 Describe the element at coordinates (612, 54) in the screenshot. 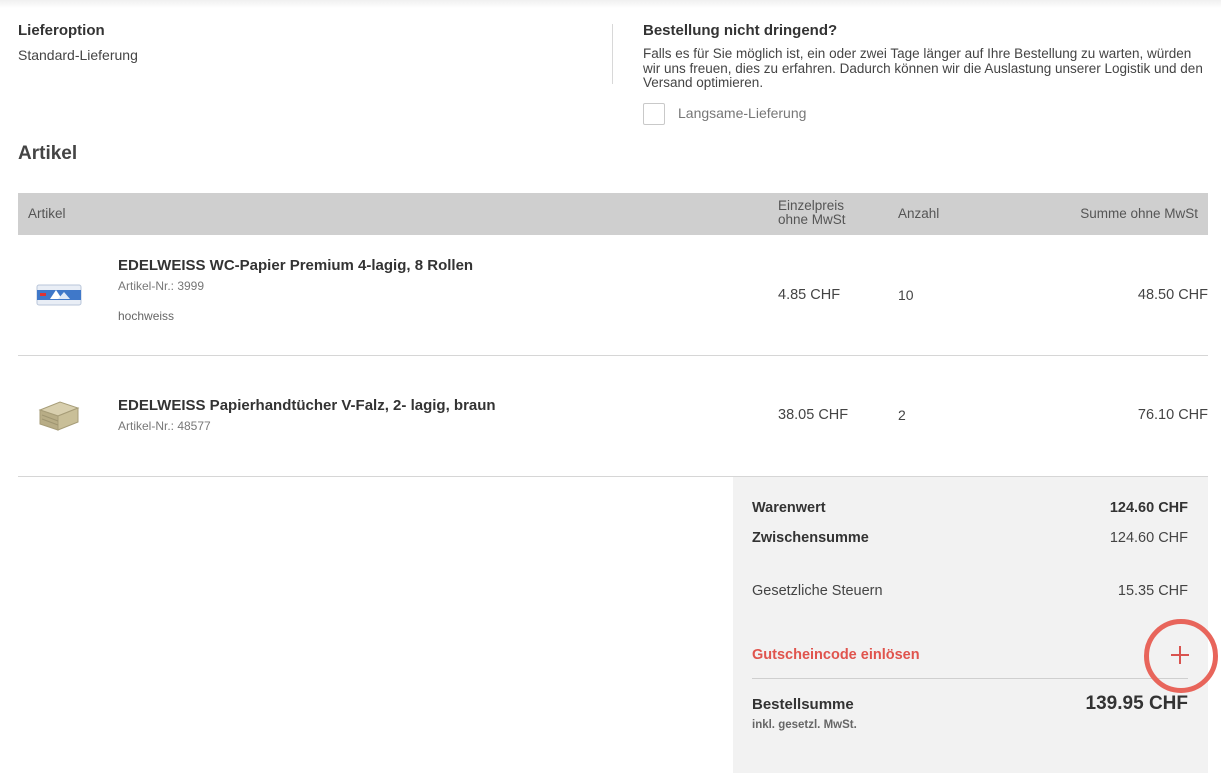

I see `vertical-divider` at that location.